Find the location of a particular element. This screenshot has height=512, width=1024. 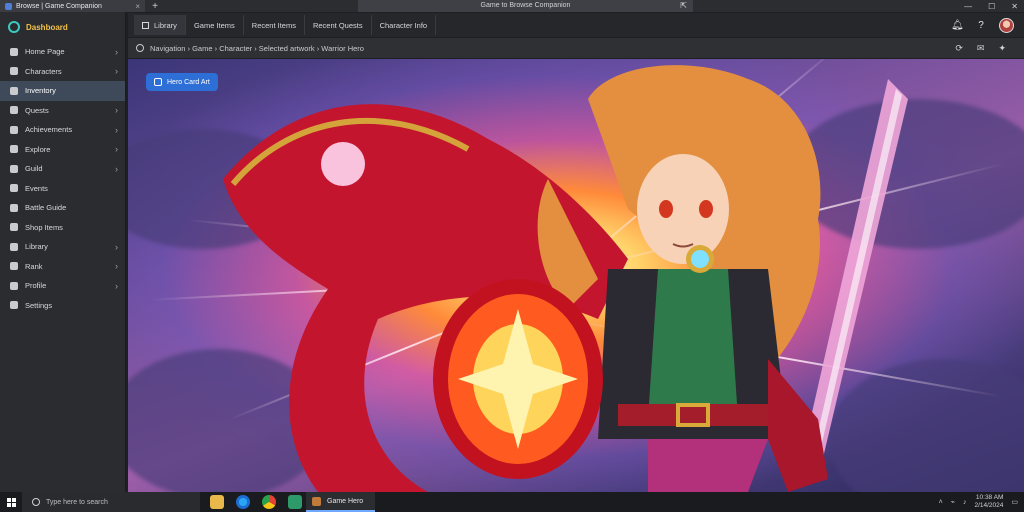

tray-up-arrow-icon: ˄ is located at coordinates (941, 502).